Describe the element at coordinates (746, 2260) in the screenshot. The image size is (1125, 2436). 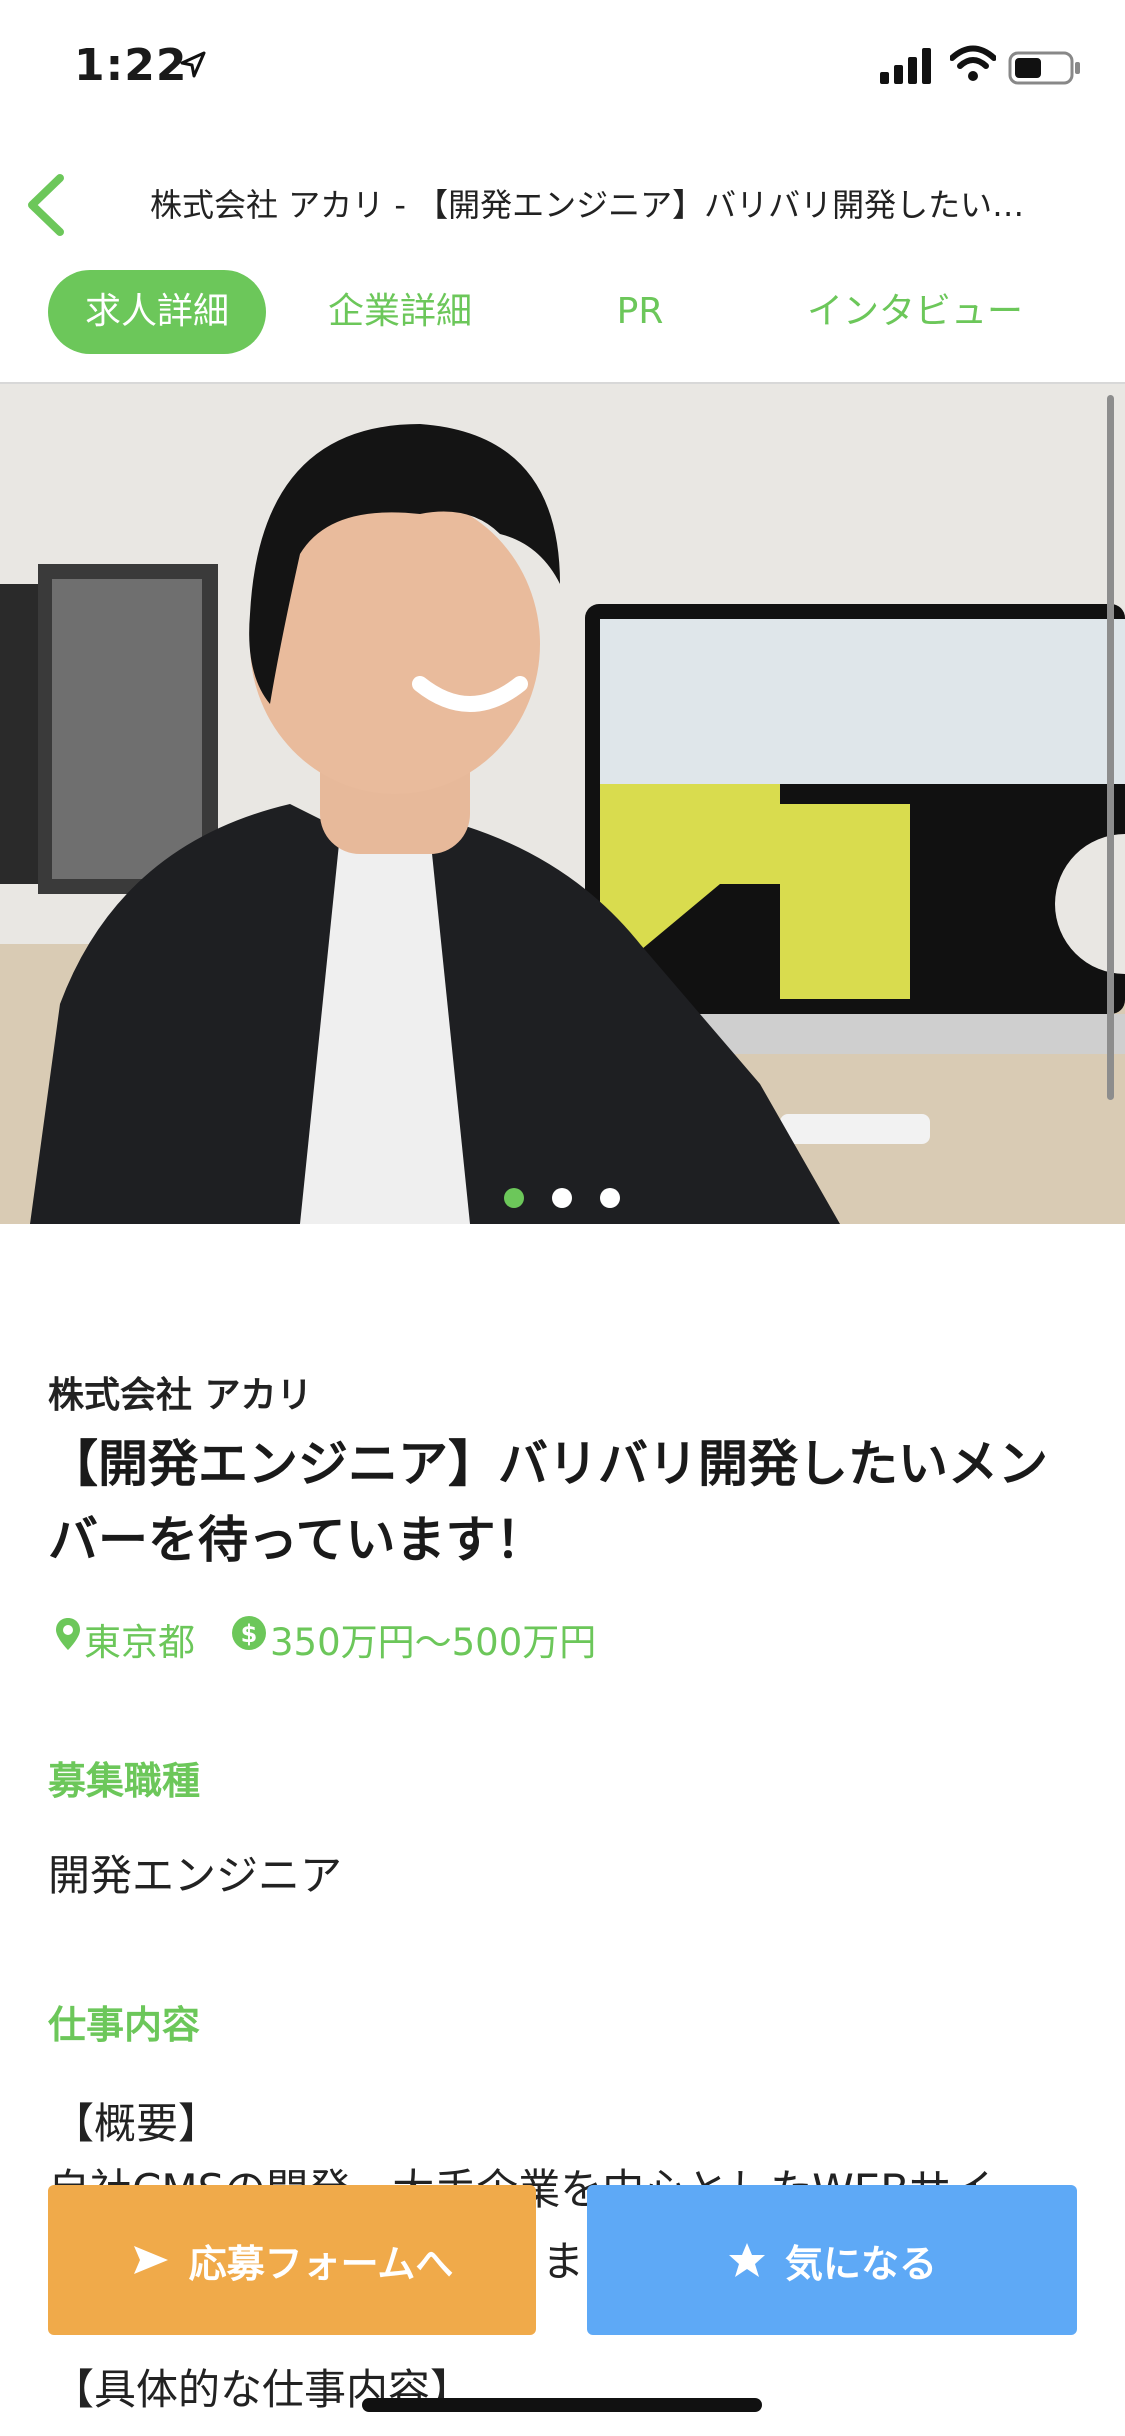
I see `star-icon` at that location.